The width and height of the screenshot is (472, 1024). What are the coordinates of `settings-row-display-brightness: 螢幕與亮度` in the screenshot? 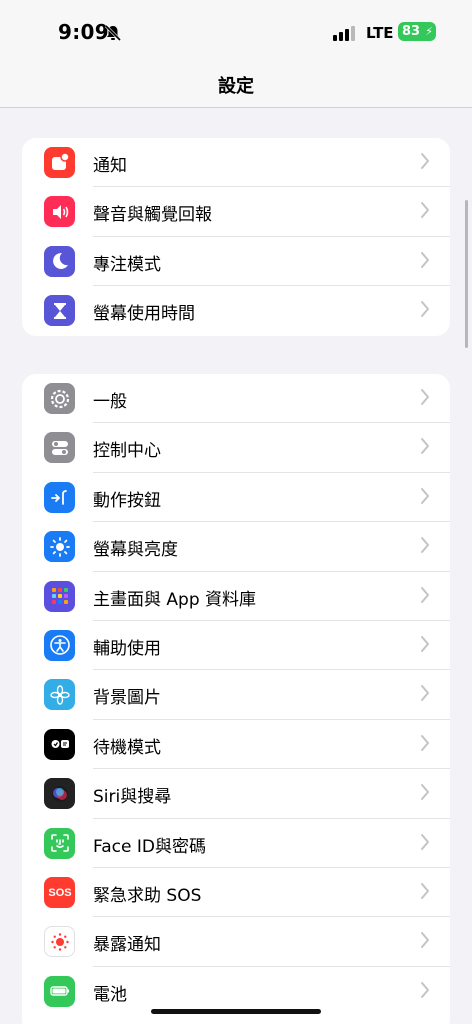 It's located at (236, 547).